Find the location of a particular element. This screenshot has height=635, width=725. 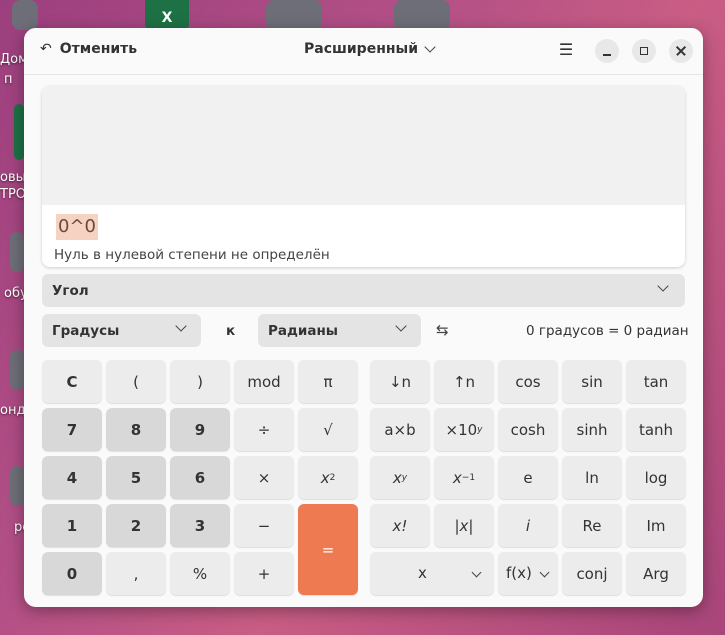

desktop-label: п is located at coordinates (8, 79).